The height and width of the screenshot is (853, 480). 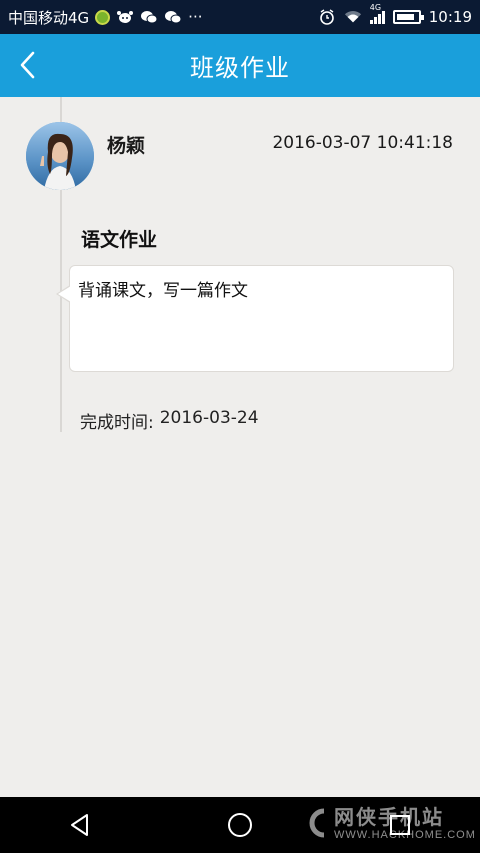 I want to click on due-date-value: 2016-03-24, so click(x=209, y=418).